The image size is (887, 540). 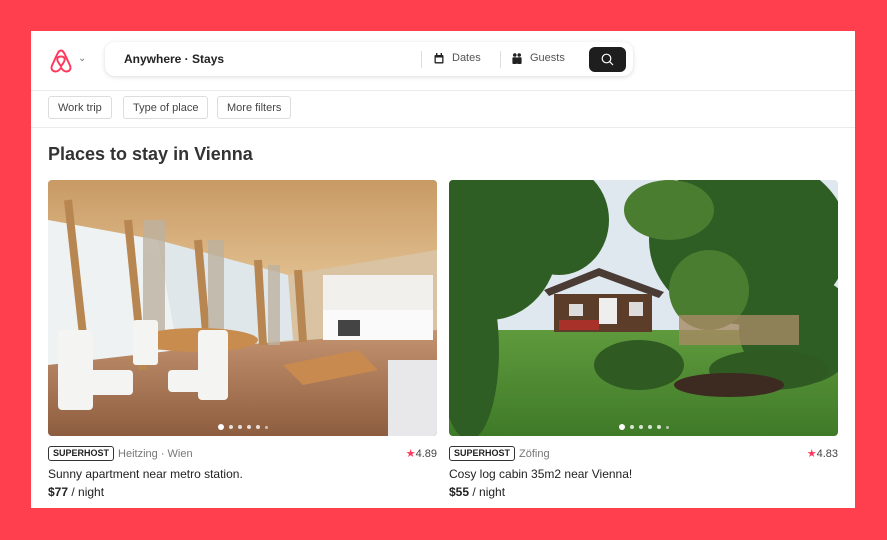 I want to click on listing-location: Heitzing · Wien, so click(x=155, y=453).